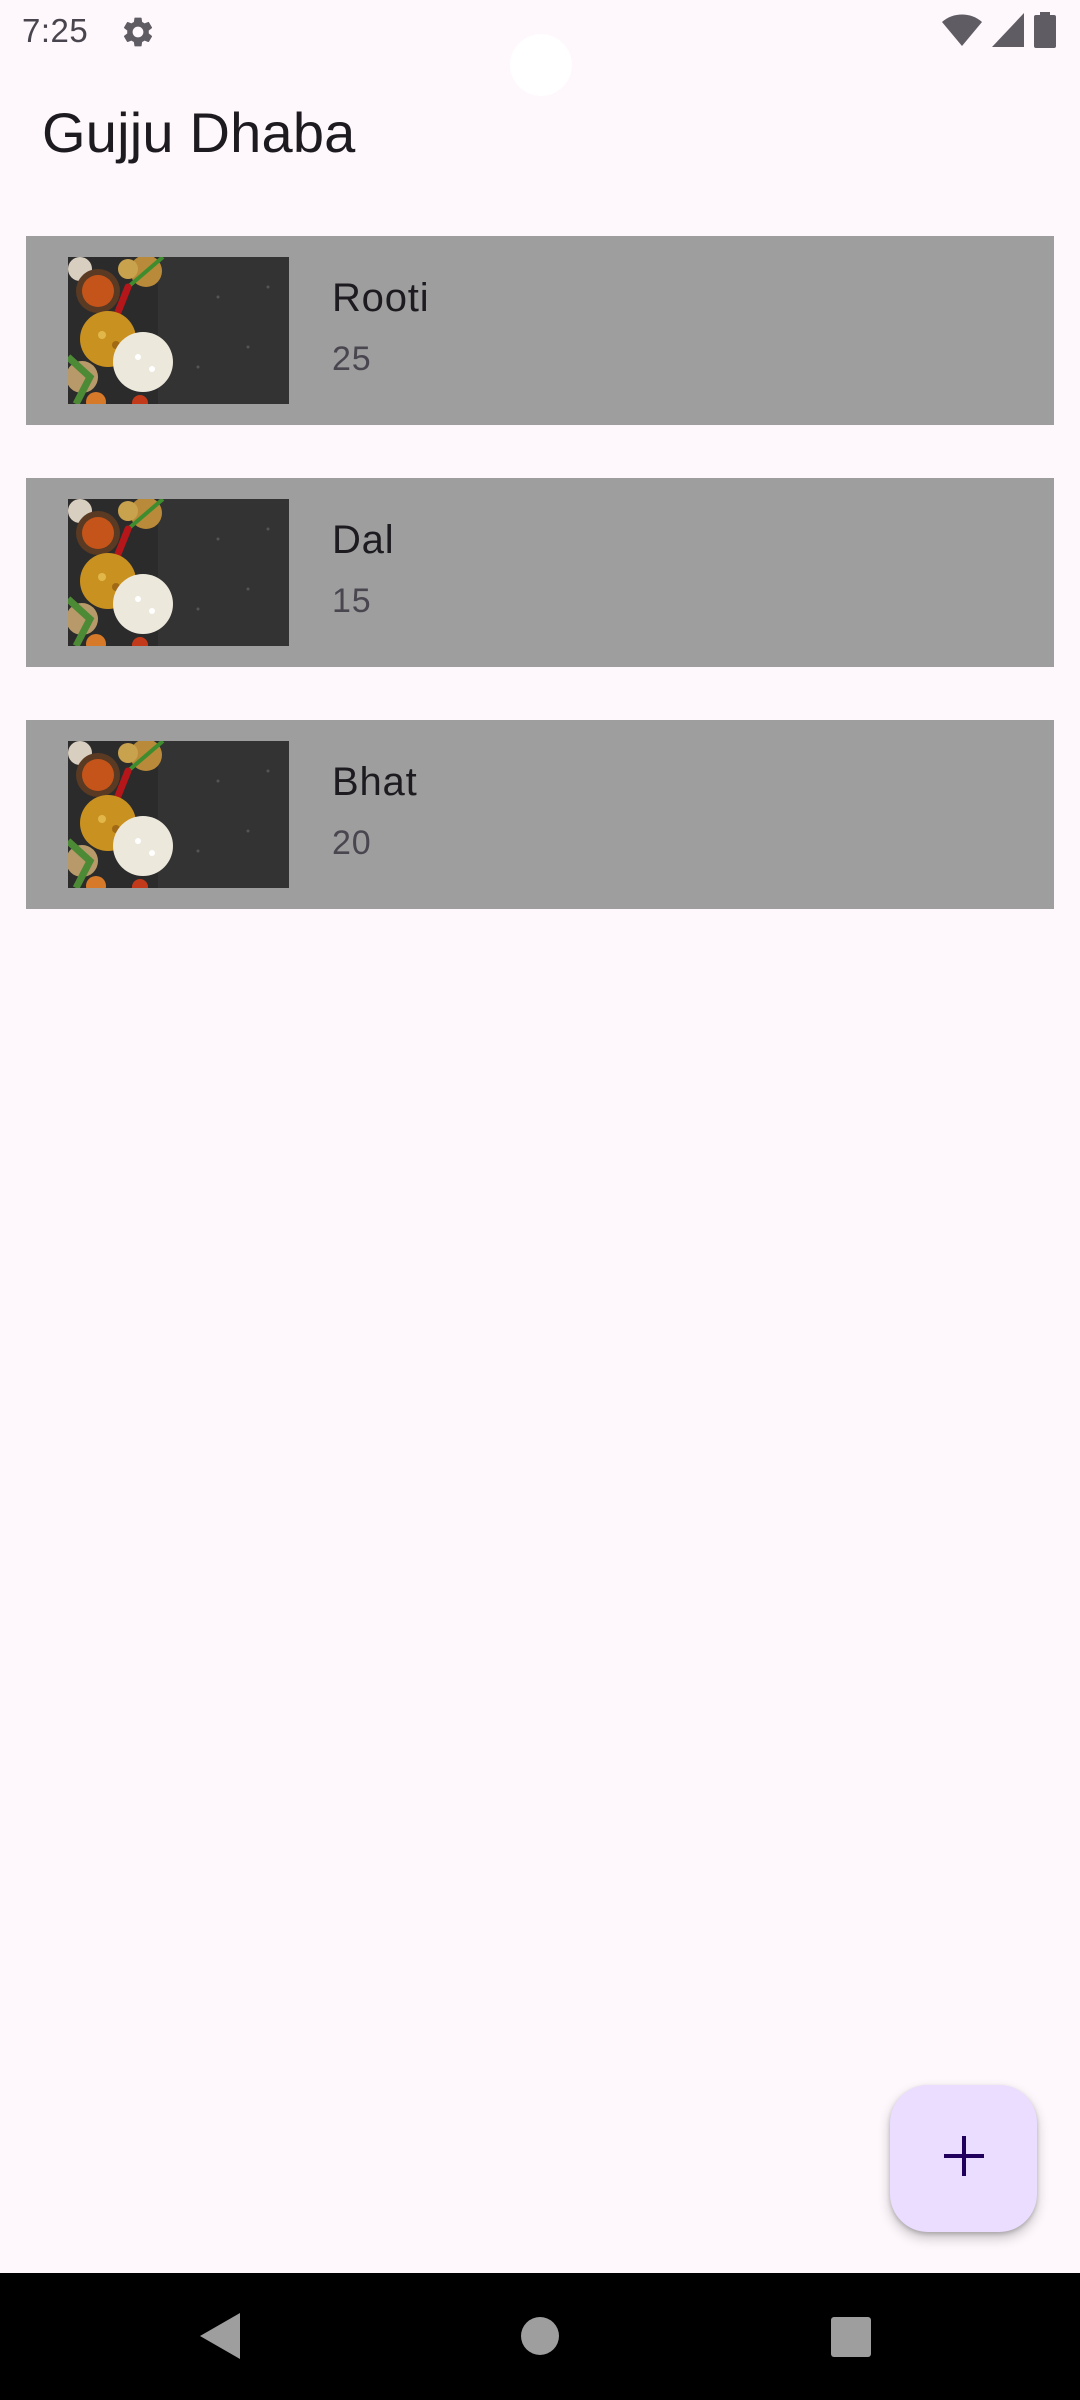 This screenshot has width=1080, height=2400. Describe the element at coordinates (363, 540) in the screenshot. I see `food-name: Dal` at that location.